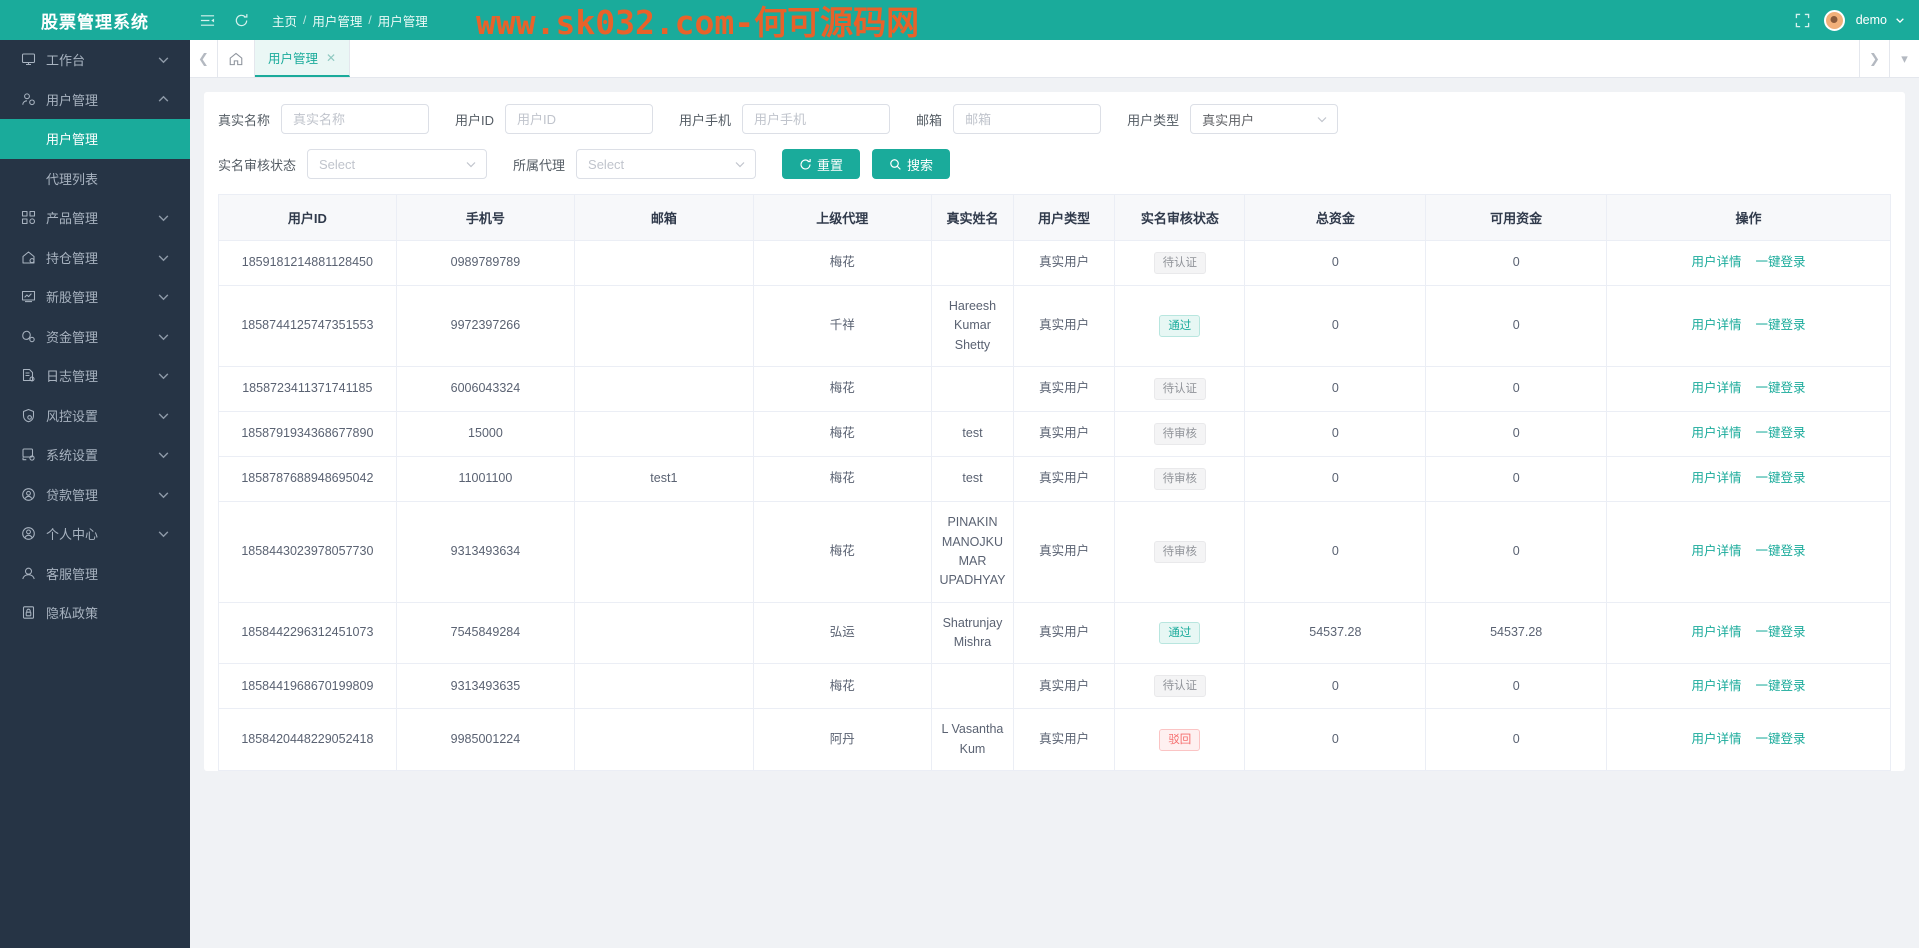 This screenshot has height=948, width=1919. I want to click on chevron-left-icon: ❮, so click(204, 58).